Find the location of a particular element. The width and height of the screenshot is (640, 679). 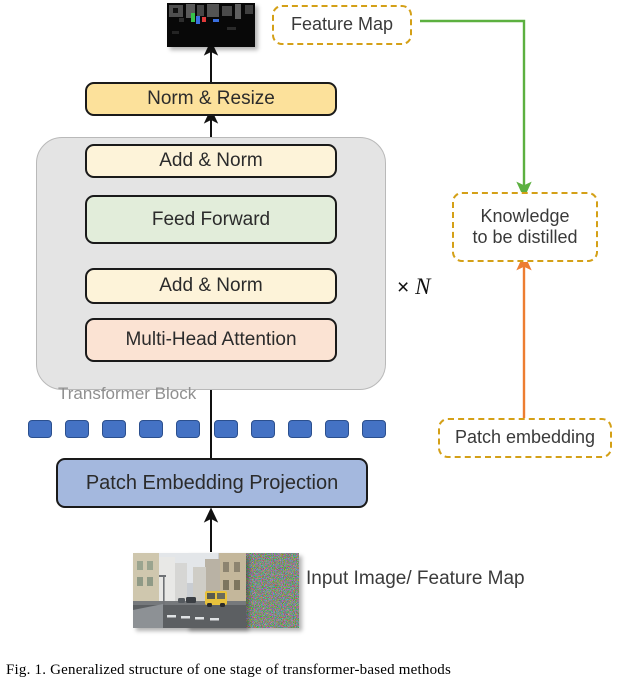

add-and-norm-top-box: Add & Norm is located at coordinates (211, 161).